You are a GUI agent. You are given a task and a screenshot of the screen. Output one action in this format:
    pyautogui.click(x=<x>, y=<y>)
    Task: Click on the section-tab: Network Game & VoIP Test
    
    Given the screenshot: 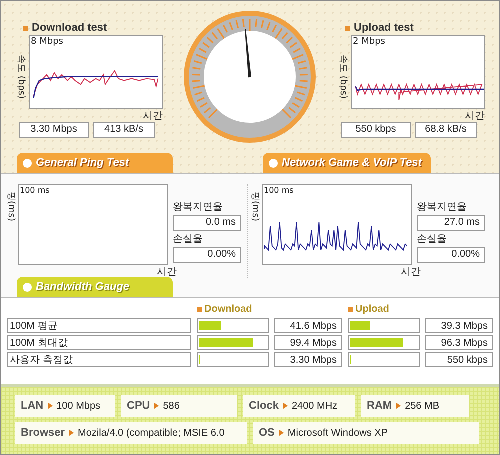 What is the action you would take?
    pyautogui.click(x=347, y=163)
    